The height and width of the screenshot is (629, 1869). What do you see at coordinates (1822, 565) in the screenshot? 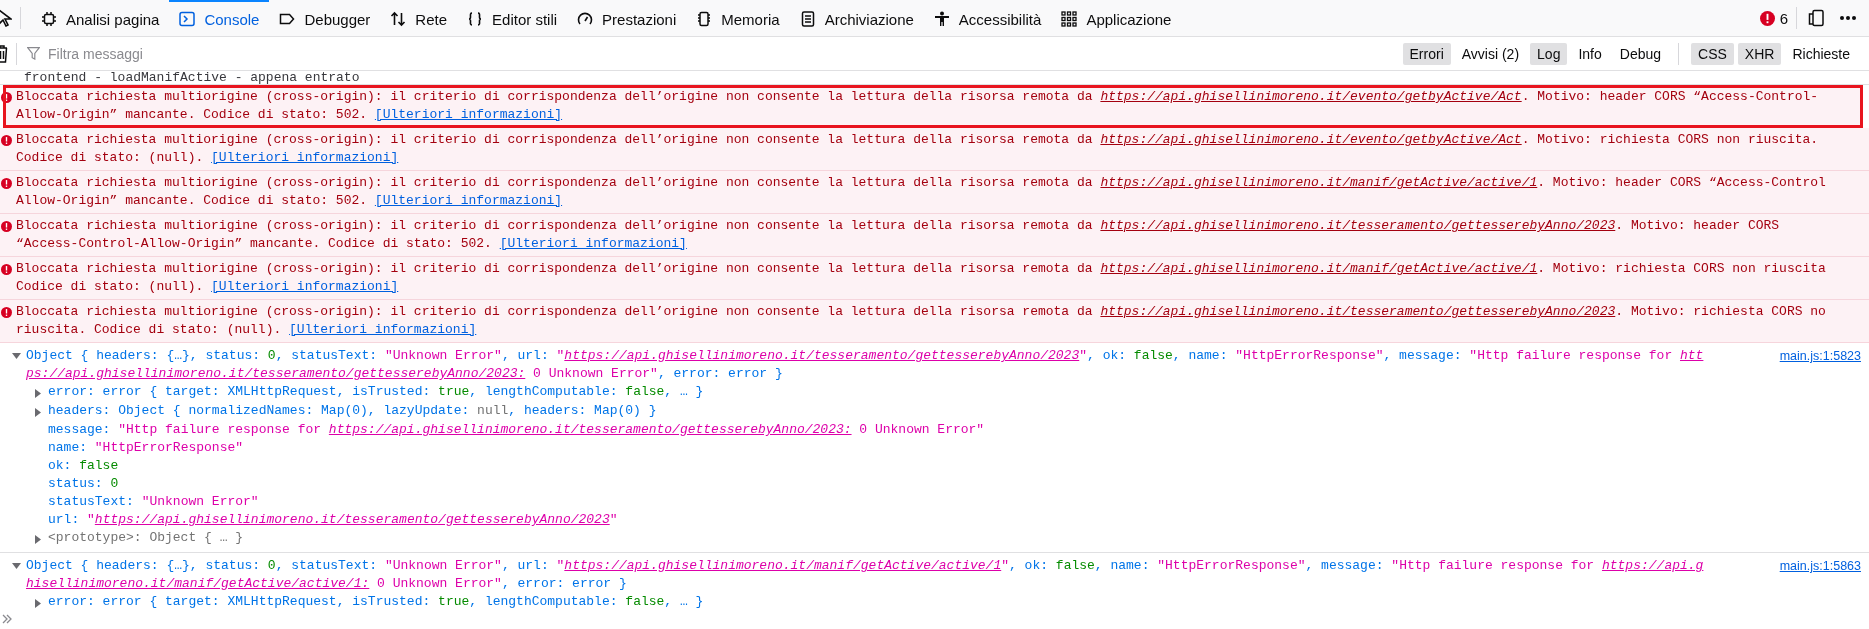
I see `source-link: main.js:1:5863` at bounding box center [1822, 565].